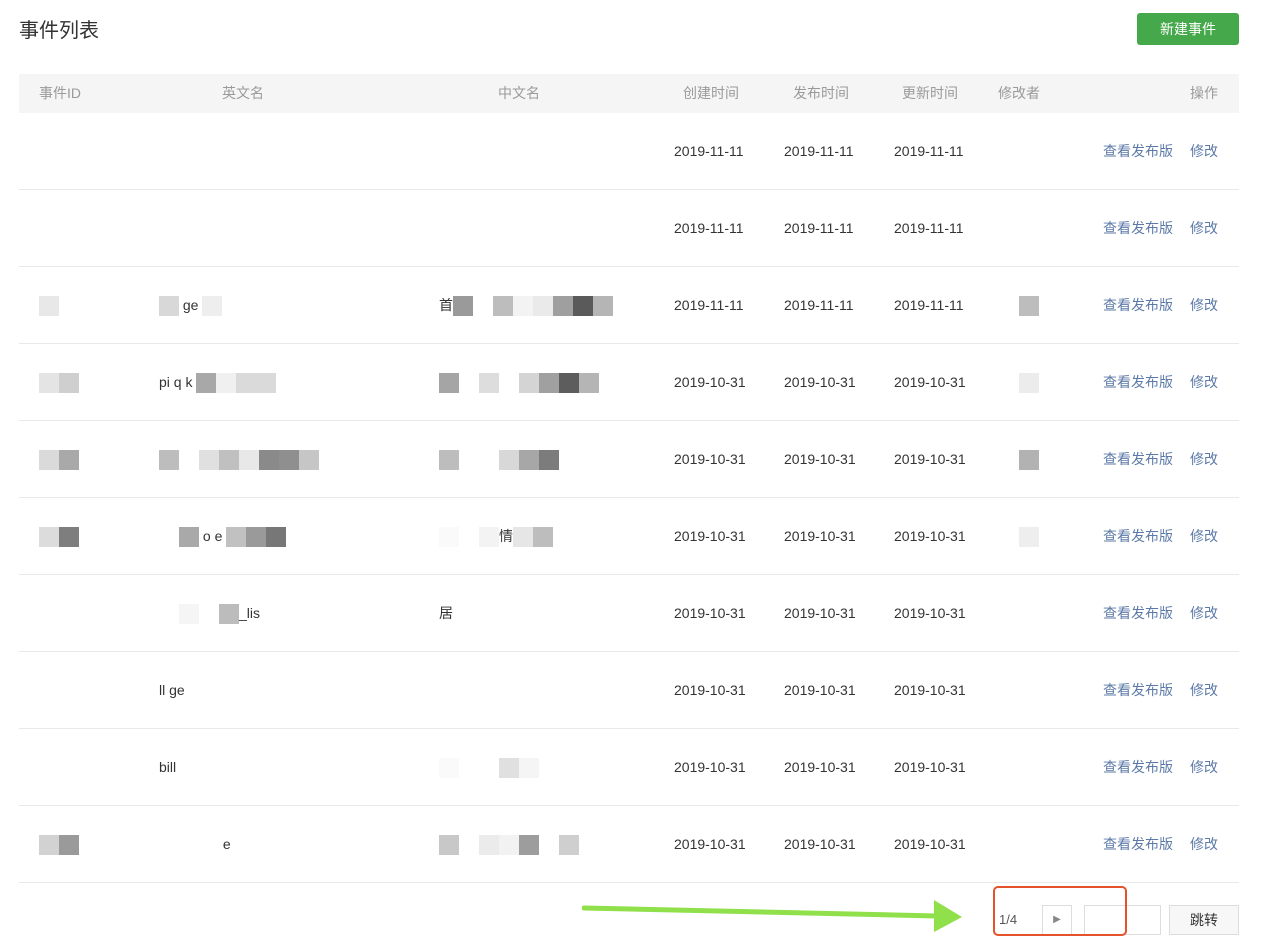 This screenshot has width=1268, height=942. I want to click on page-title: 事件列表, so click(59, 31).